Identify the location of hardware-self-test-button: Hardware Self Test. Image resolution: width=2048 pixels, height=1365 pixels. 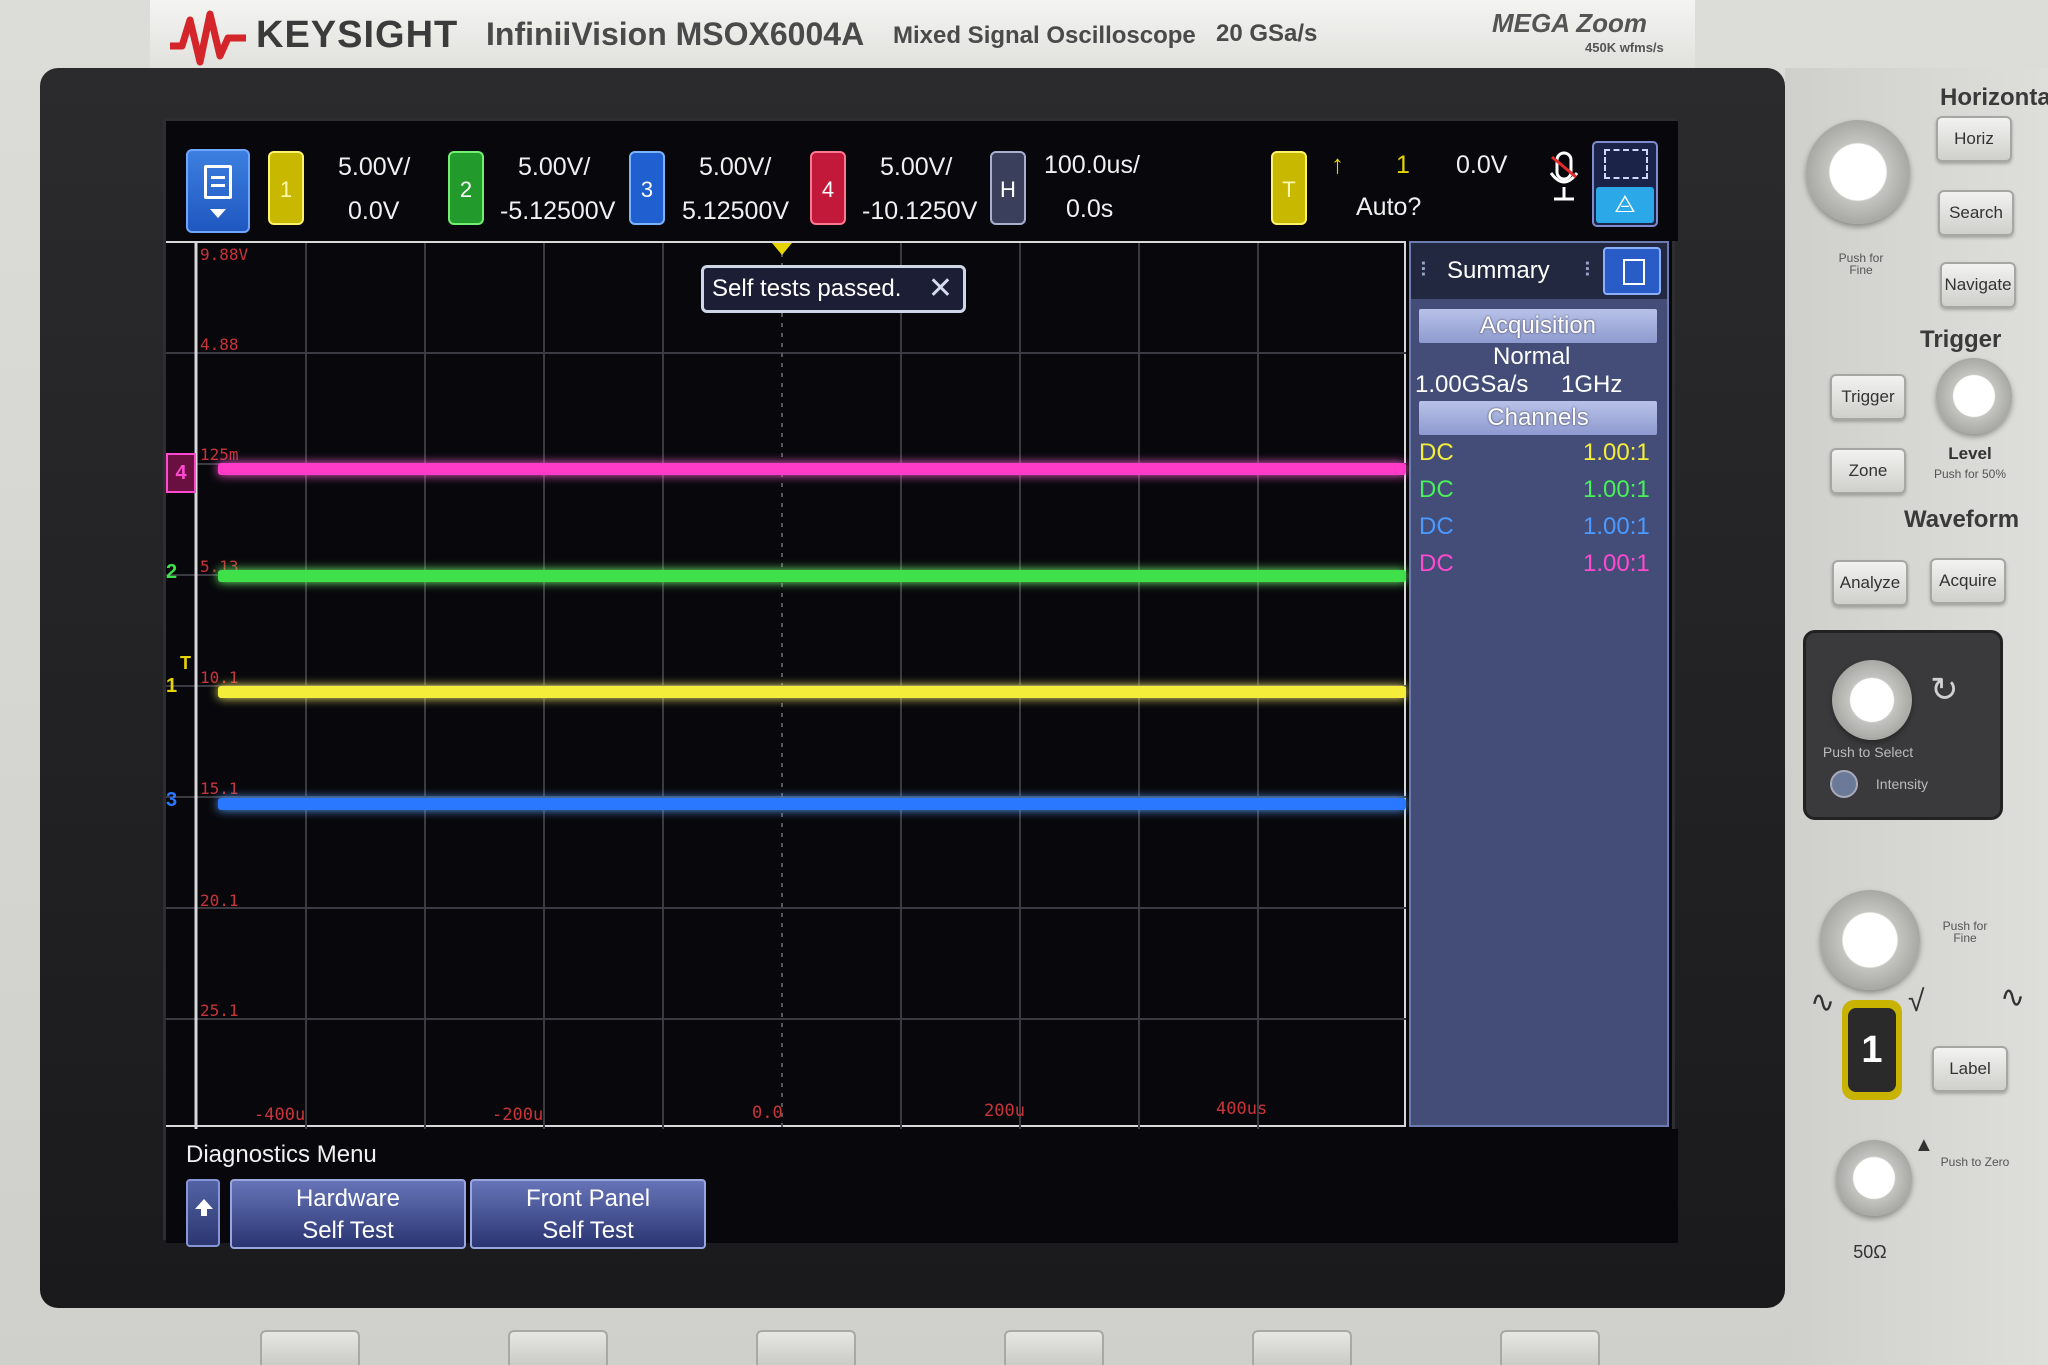
(348, 1214).